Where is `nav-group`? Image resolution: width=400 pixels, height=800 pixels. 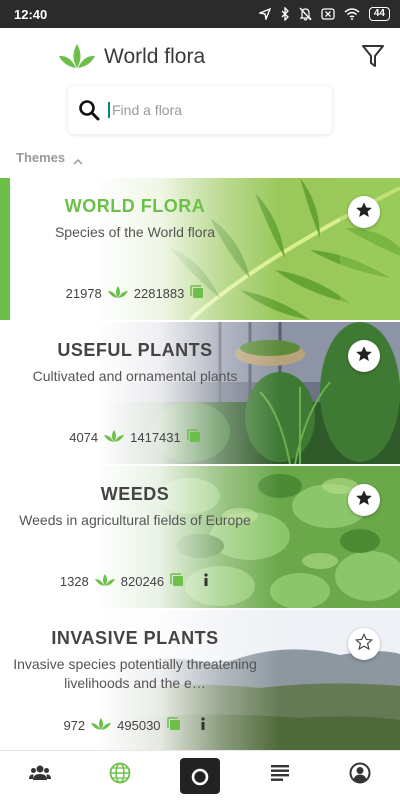
nav-group is located at coordinates (40, 776).